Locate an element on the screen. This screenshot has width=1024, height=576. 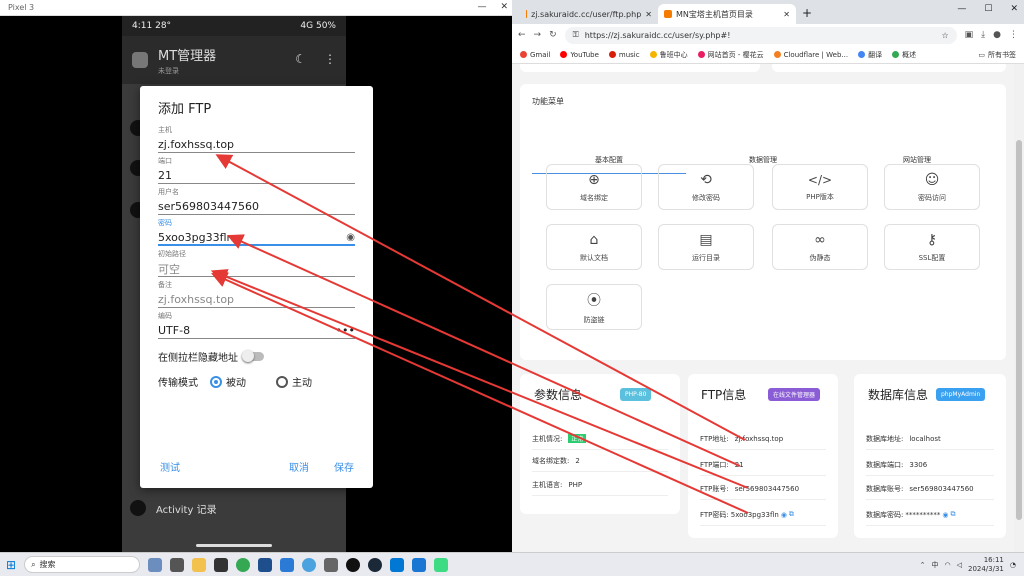
tab-ftp: zj.sakuraidc.cc/user/ftp.php ✕ is located at coordinates (589, 14).